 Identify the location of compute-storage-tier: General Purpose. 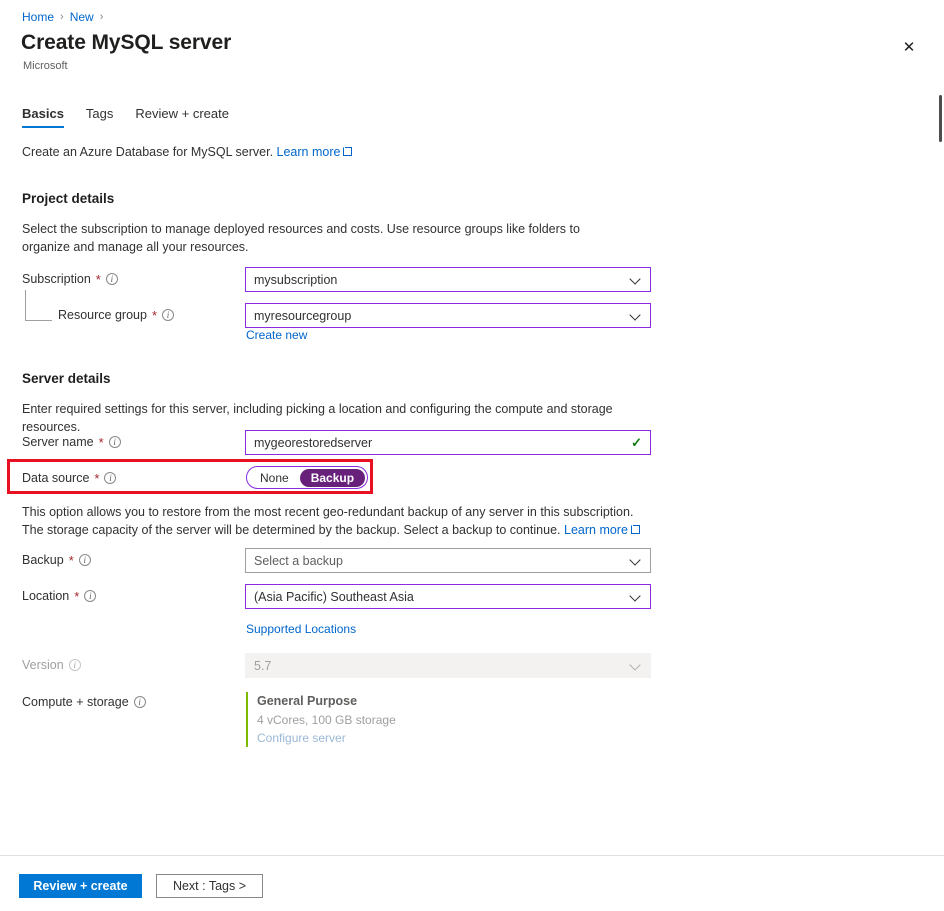
(307, 701).